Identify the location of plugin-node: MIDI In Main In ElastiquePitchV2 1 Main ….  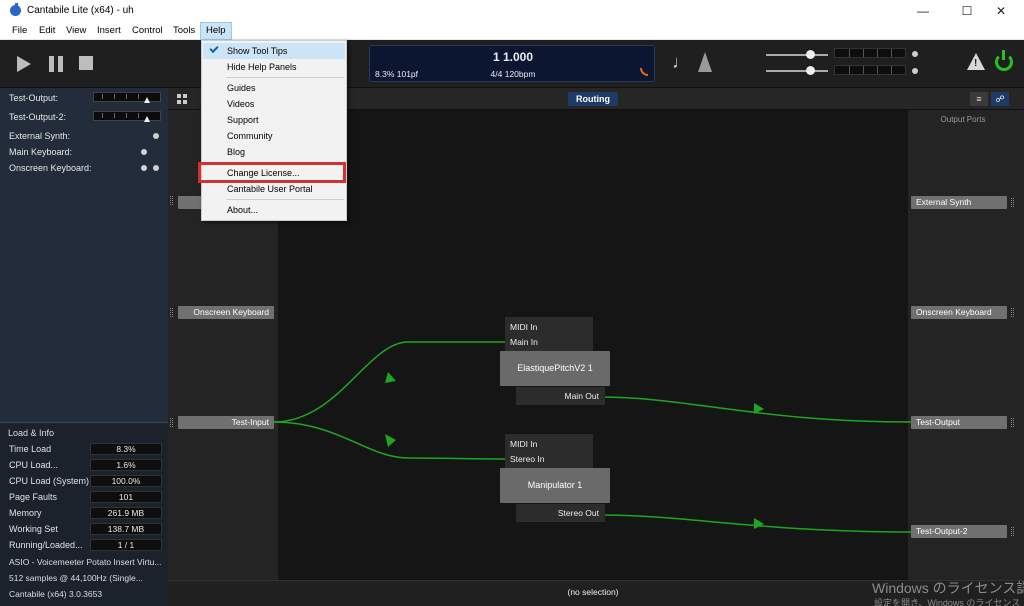
(555, 362).